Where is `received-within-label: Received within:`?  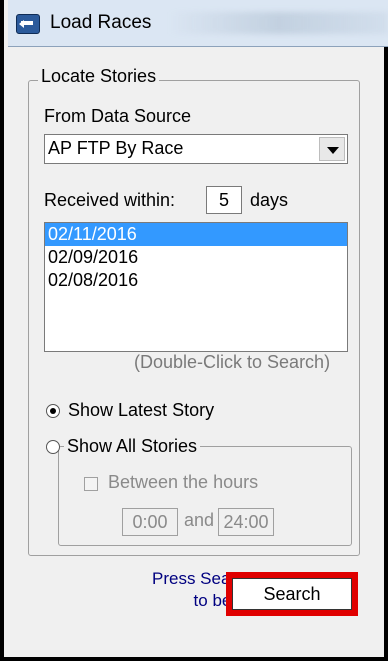 received-within-label: Received within: is located at coordinates (110, 200).